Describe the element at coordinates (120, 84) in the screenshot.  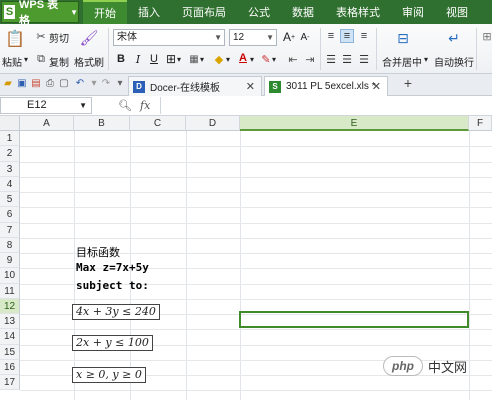
I see `quick-access-dropdown-icon: ▾` at that location.